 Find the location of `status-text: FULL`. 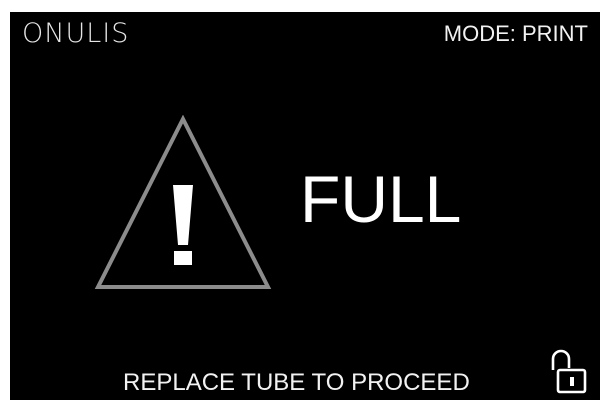

status-text: FULL is located at coordinates (381, 199).